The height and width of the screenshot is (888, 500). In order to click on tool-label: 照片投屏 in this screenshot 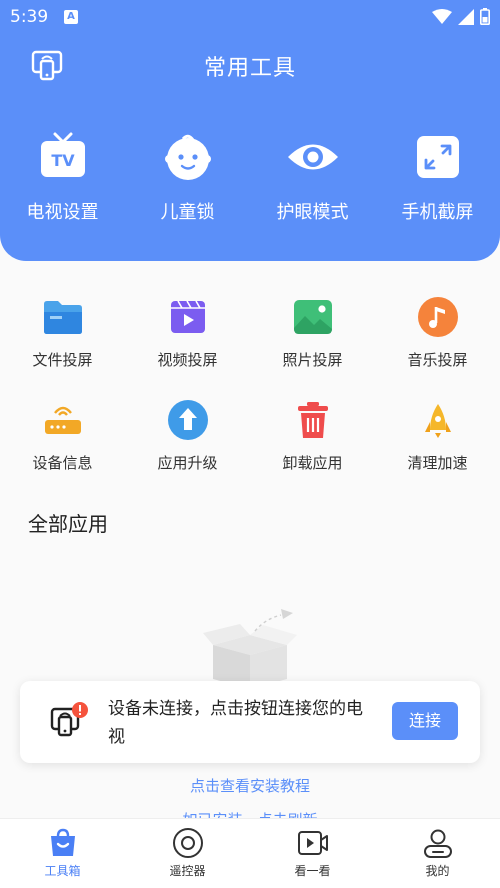, I will do `click(312, 360)`.